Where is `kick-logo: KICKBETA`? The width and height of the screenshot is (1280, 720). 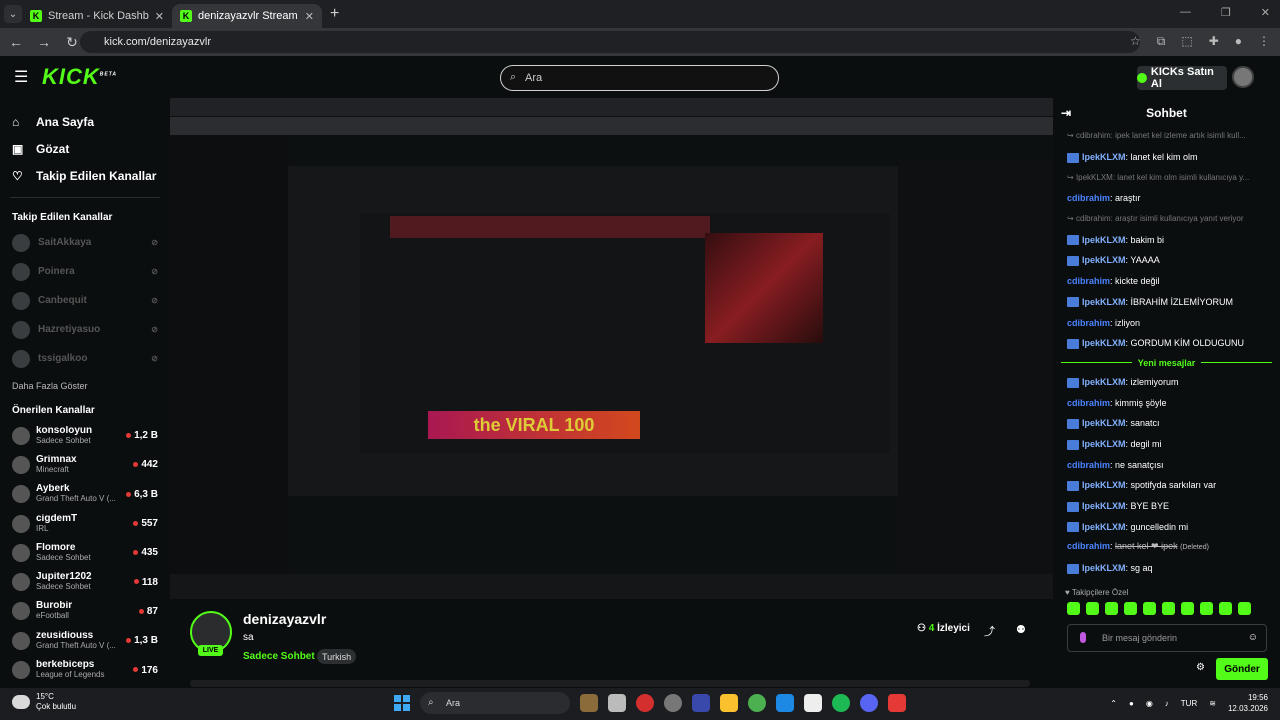 kick-logo: KICKBETA is located at coordinates (79, 77).